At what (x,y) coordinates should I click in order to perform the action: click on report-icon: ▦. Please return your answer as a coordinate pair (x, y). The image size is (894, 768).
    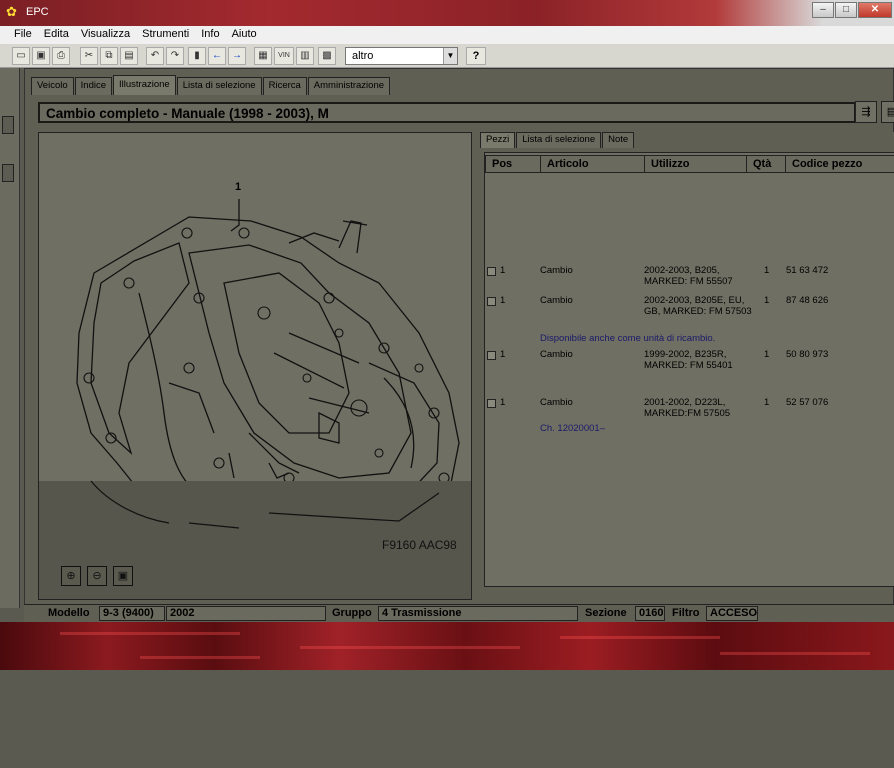
    Looking at the image, I should click on (263, 56).